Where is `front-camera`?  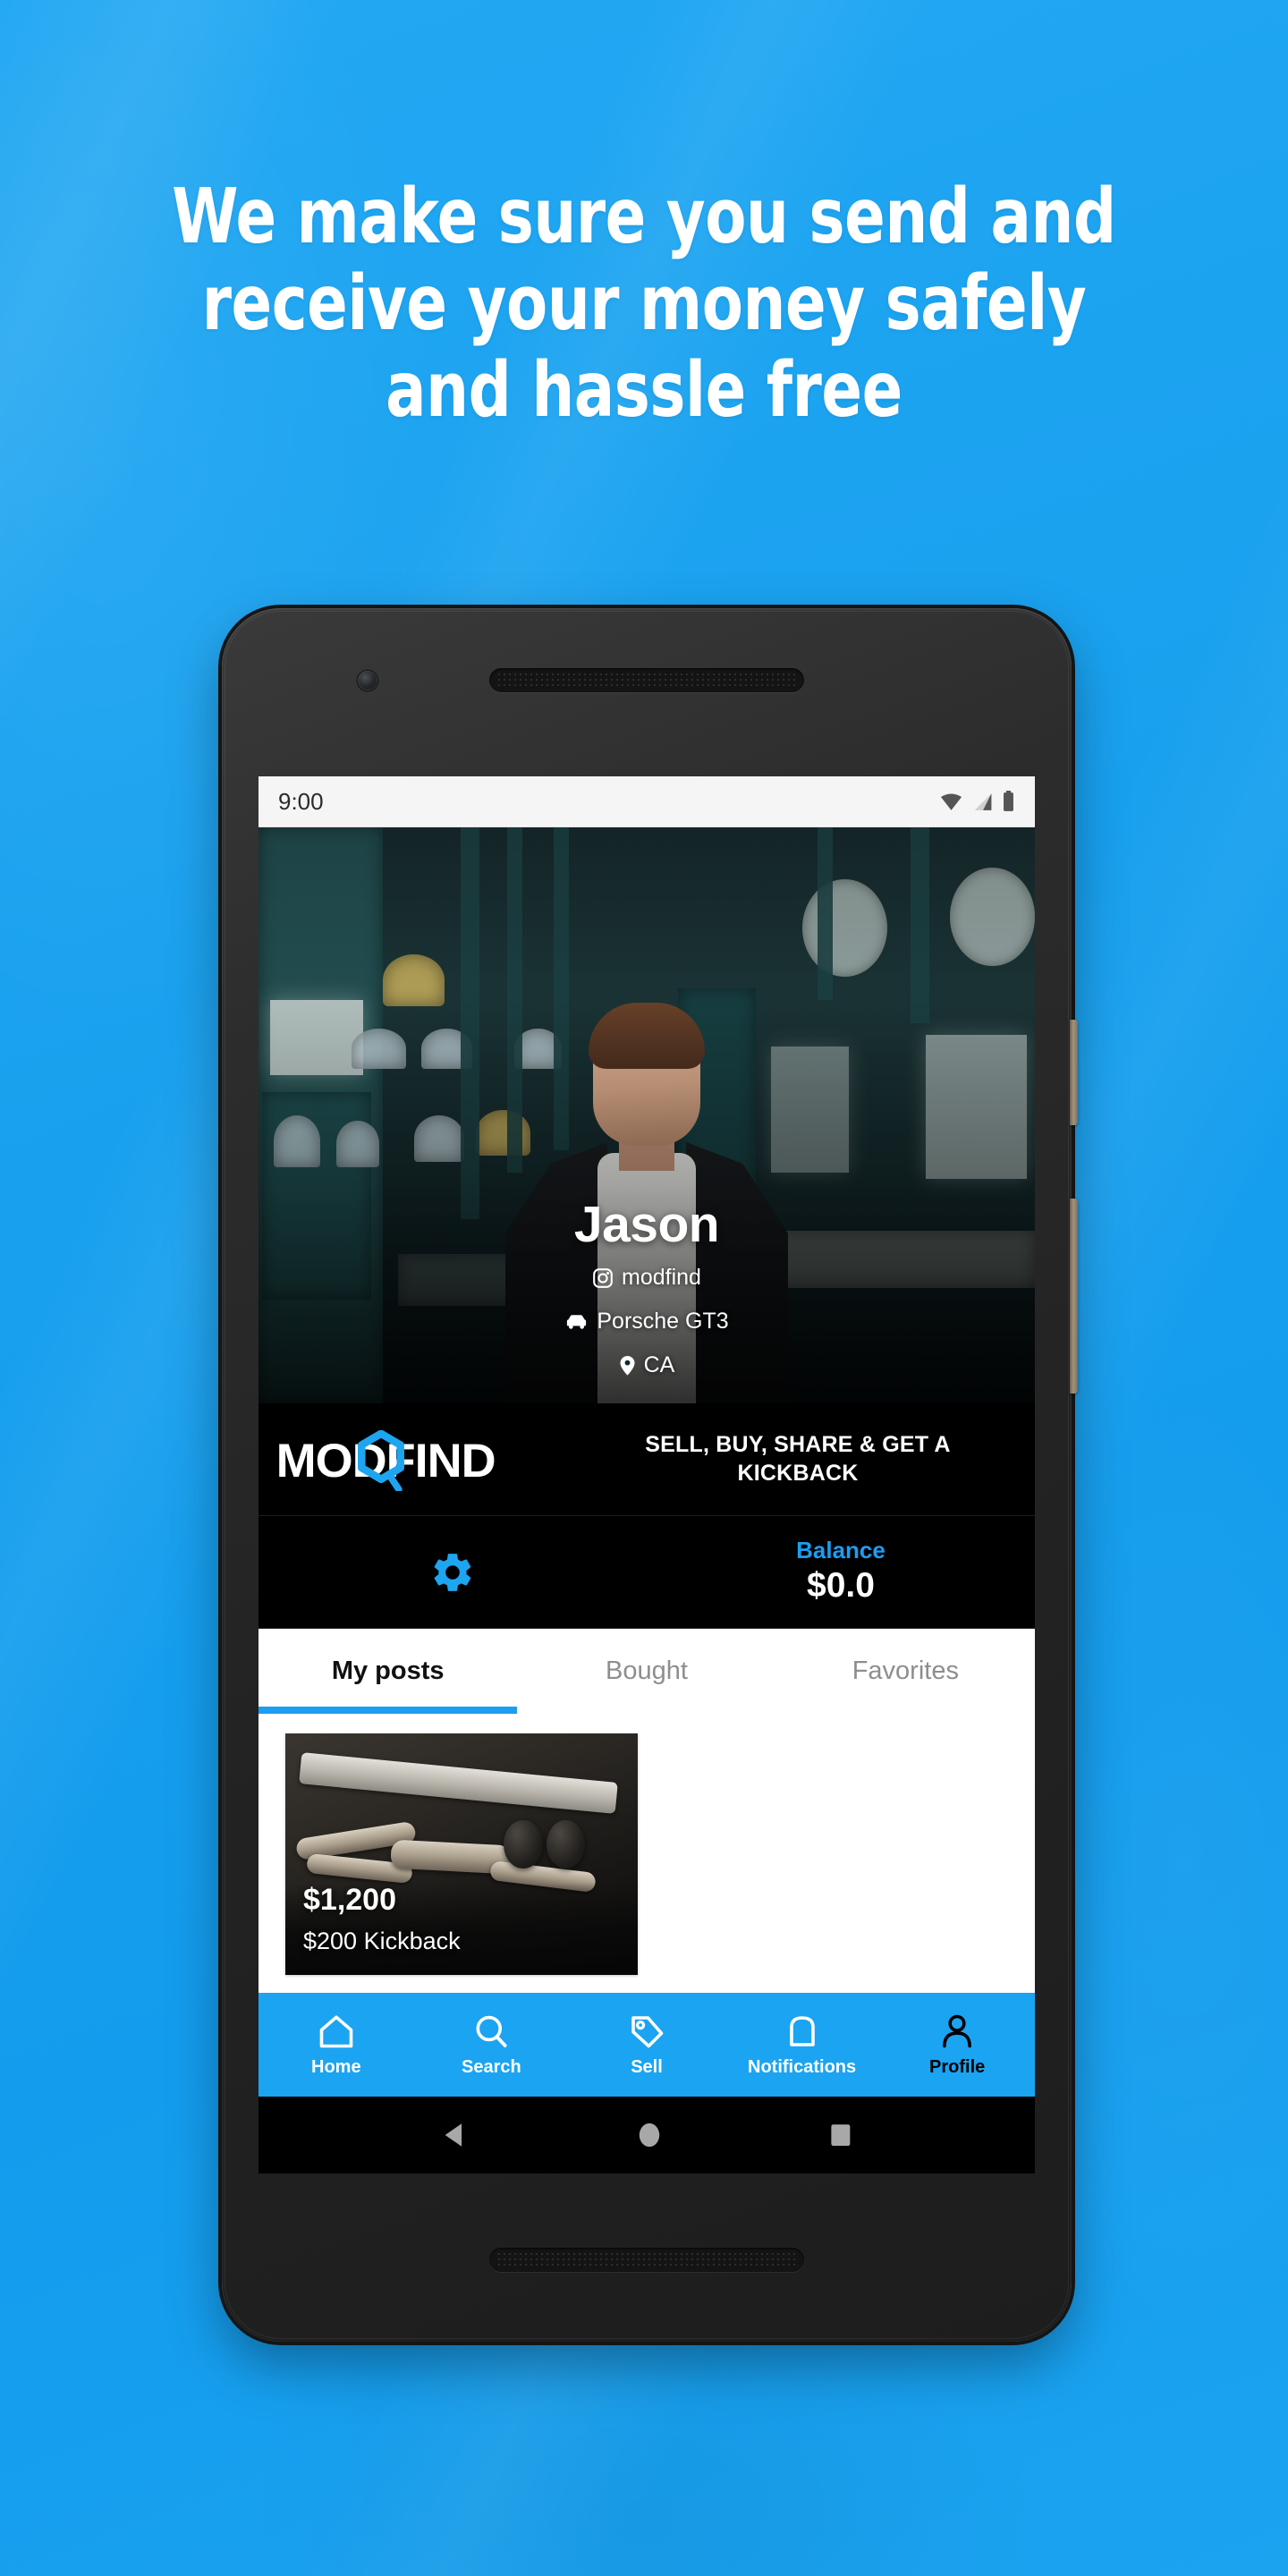 front-camera is located at coordinates (367, 681).